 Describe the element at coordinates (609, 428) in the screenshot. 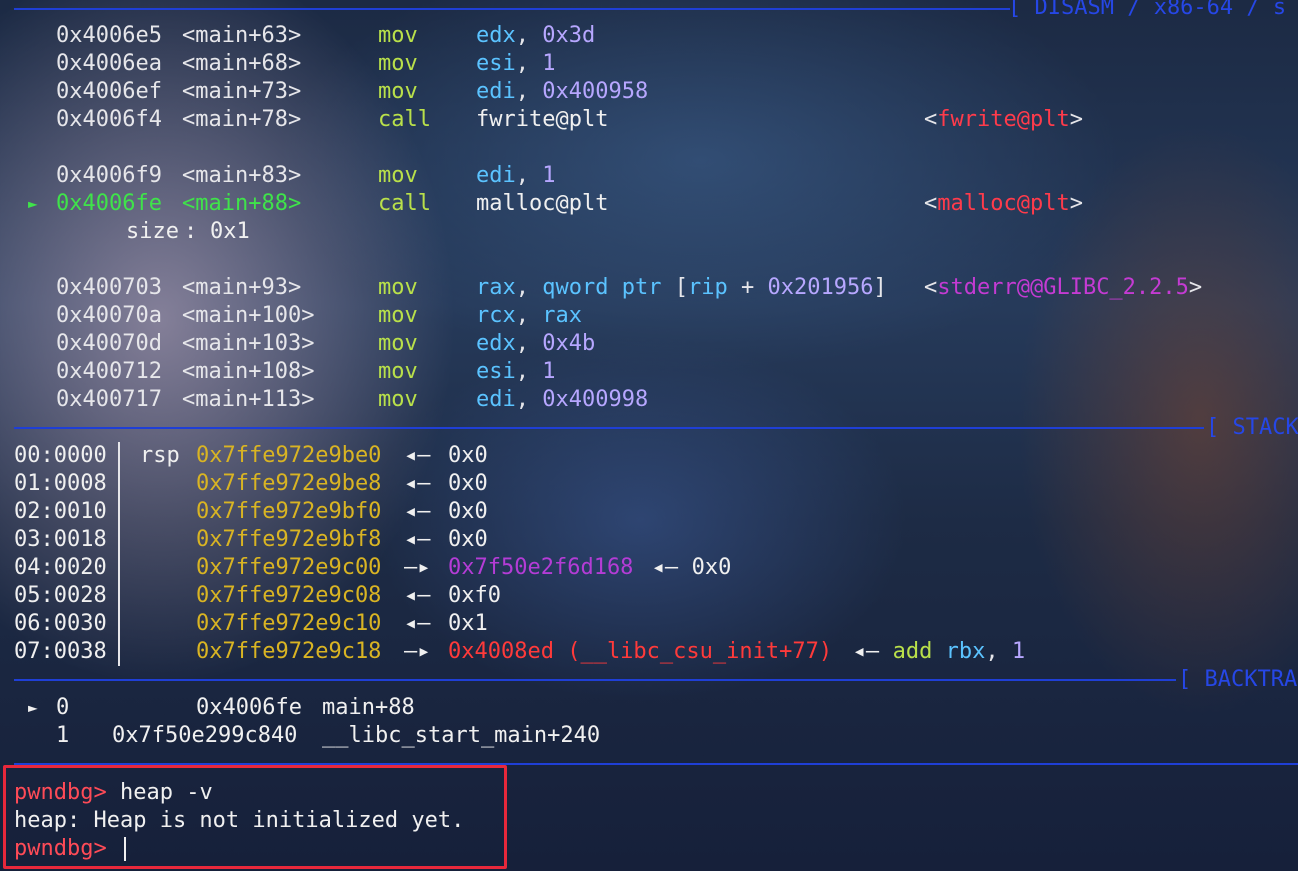

I see `stack-separator` at that location.